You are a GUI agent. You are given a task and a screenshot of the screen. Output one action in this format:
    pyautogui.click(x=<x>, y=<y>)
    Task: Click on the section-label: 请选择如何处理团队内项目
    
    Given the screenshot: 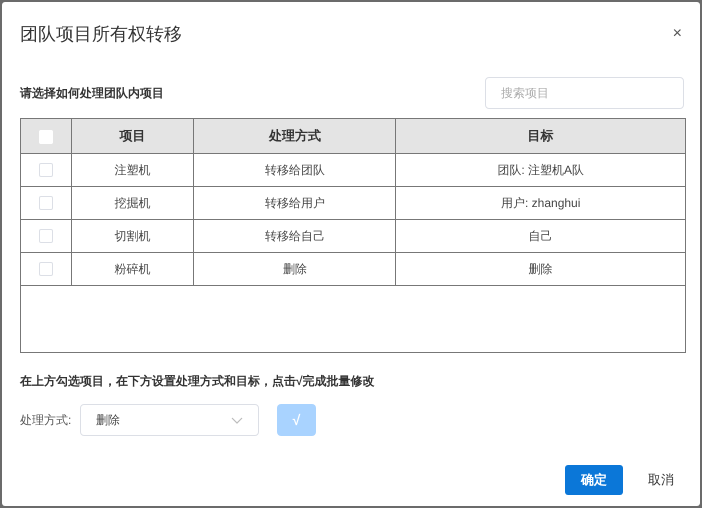 What is the action you would take?
    pyautogui.click(x=92, y=93)
    